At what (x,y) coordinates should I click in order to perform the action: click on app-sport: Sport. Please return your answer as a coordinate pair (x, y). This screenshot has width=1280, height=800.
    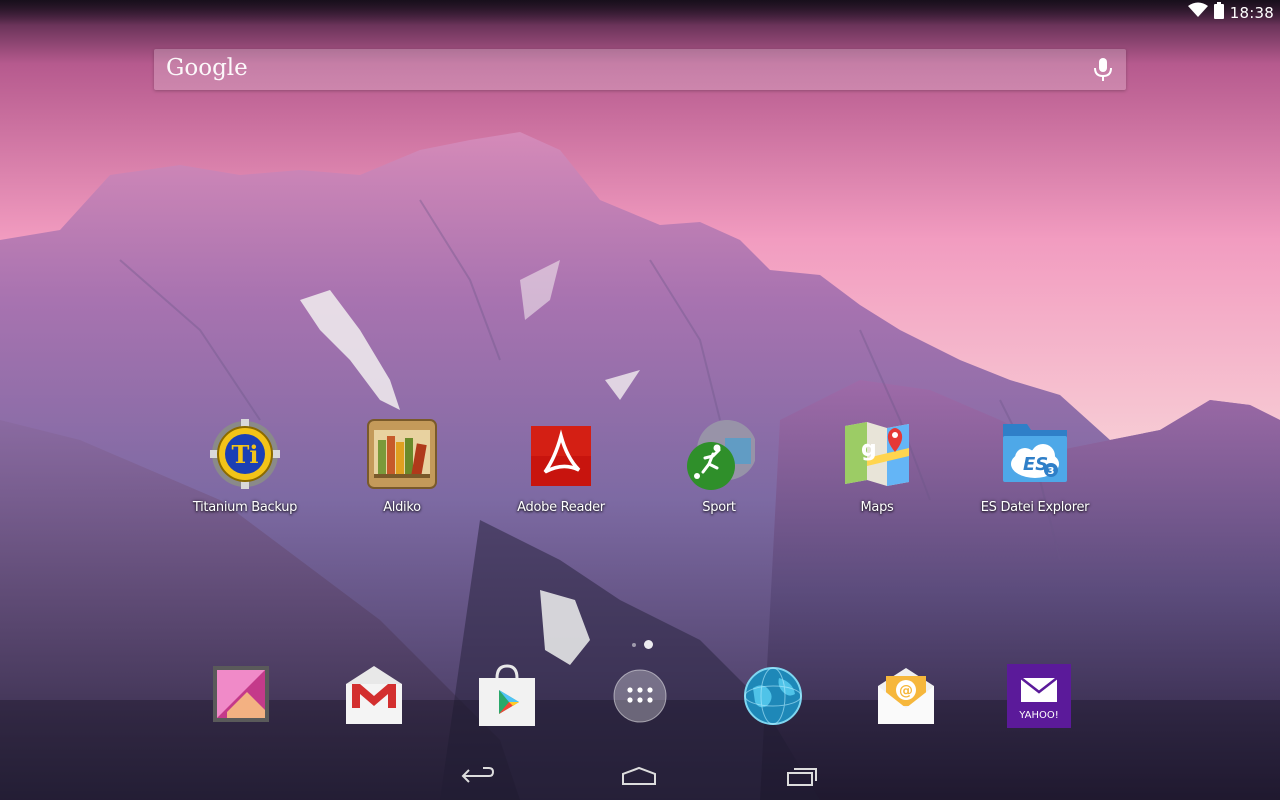
    Looking at the image, I should click on (719, 468).